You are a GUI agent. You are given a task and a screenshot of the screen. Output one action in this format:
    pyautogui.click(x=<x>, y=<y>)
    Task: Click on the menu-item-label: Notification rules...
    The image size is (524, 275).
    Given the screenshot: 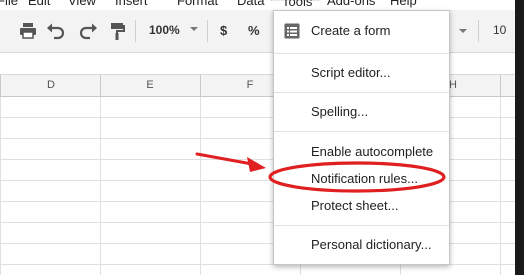 What is the action you would take?
    pyautogui.click(x=364, y=178)
    